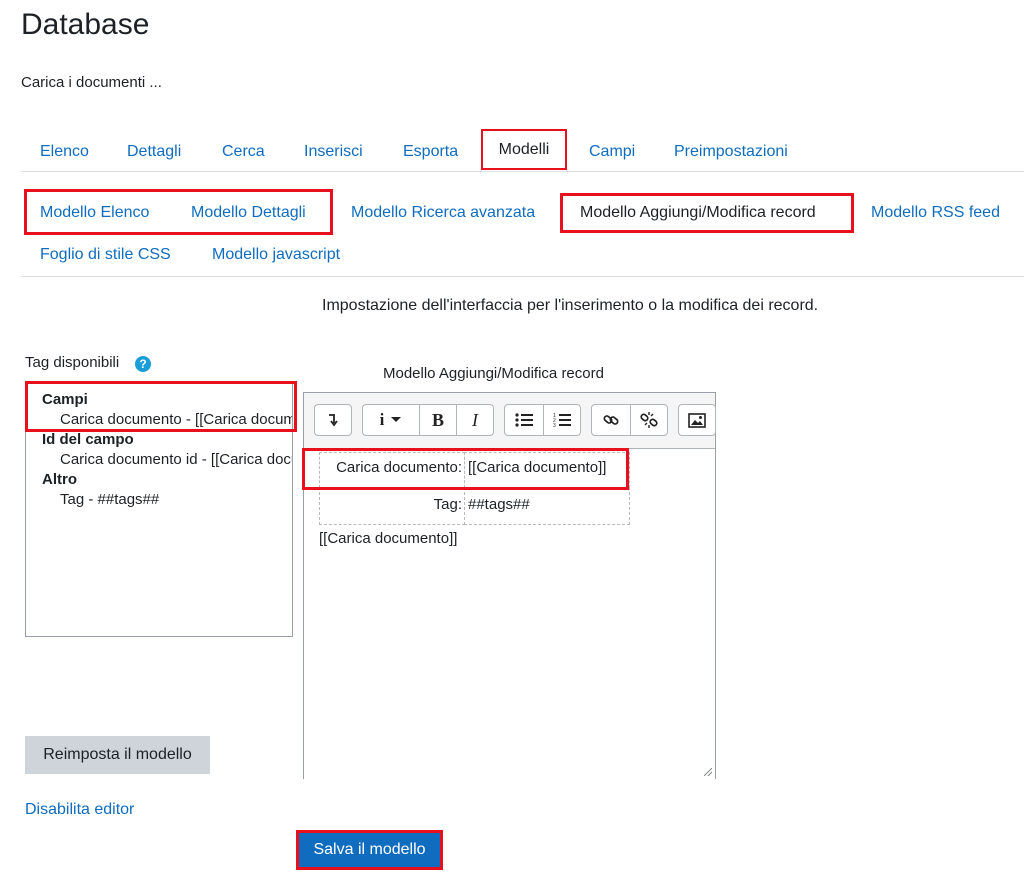 This screenshot has width=1024, height=880. Describe the element at coordinates (392, 470) in the screenshot. I see `table-cell-label: Carica documento:` at that location.